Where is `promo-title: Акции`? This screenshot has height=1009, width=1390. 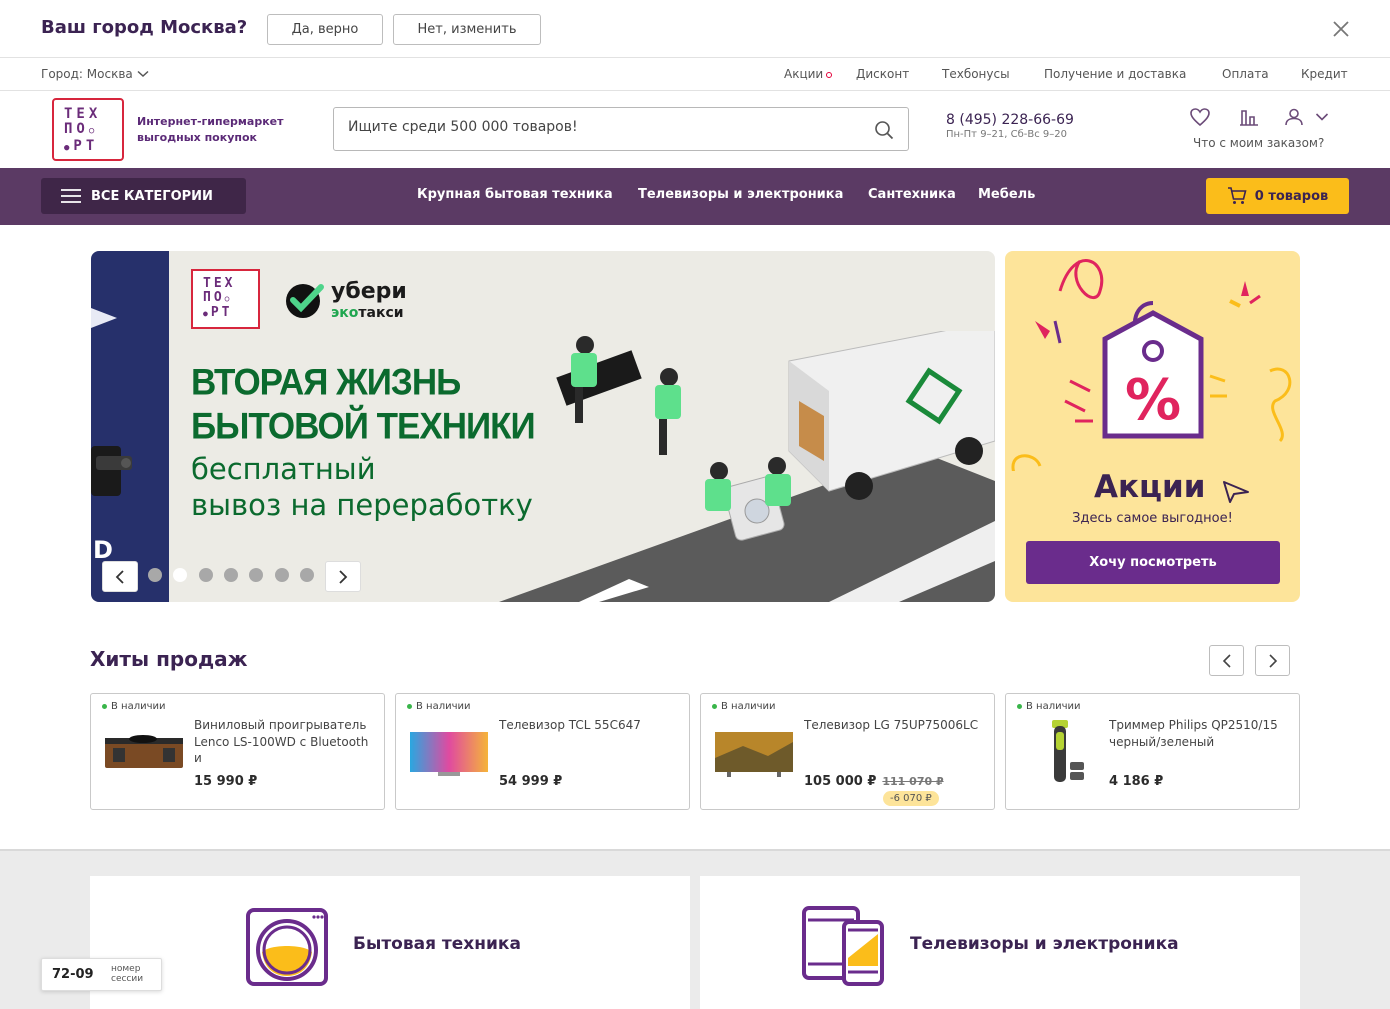 promo-title: Акции is located at coordinates (1150, 487).